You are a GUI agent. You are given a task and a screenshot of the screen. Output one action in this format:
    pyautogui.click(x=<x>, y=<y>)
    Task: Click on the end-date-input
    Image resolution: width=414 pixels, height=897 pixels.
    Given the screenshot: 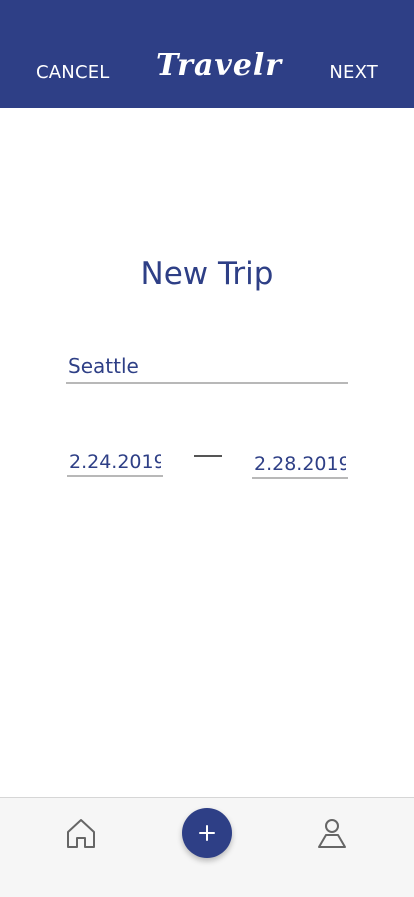 What is the action you would take?
    pyautogui.click(x=300, y=465)
    